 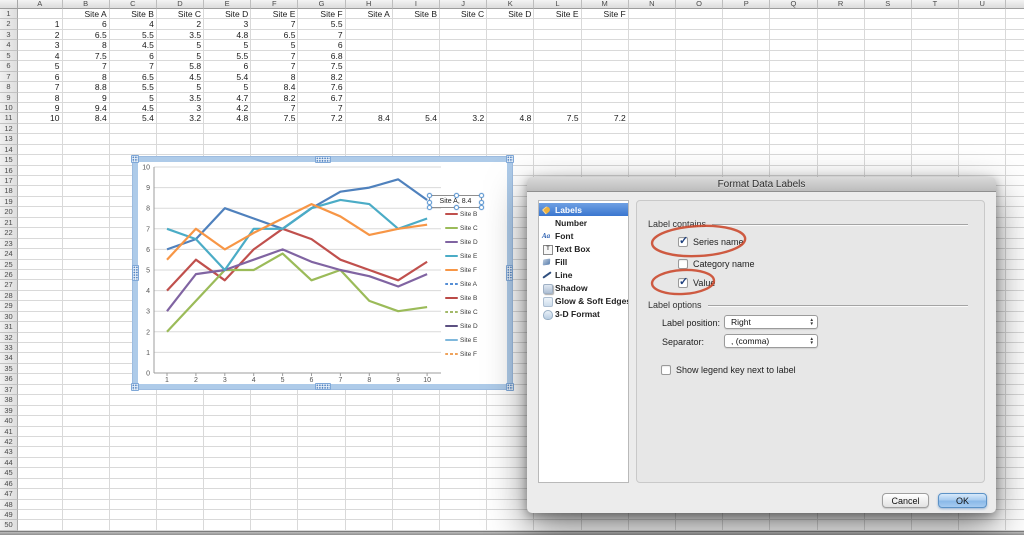 I want to click on col-header-Q: Q, so click(x=794, y=4).